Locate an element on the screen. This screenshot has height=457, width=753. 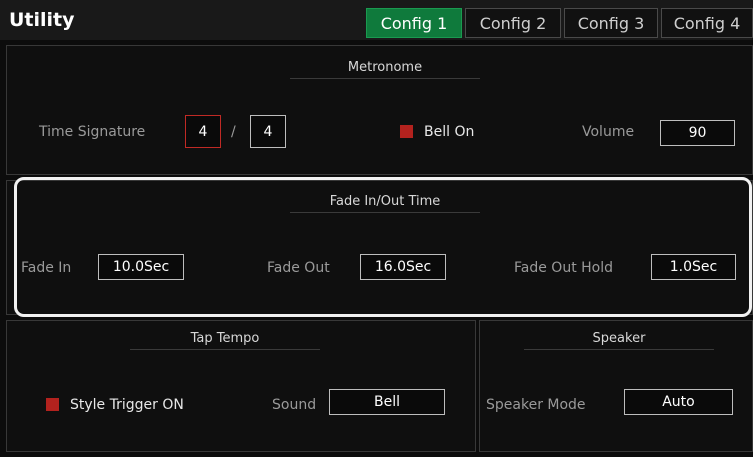
tab-config-2: Config 2 is located at coordinates (513, 23).